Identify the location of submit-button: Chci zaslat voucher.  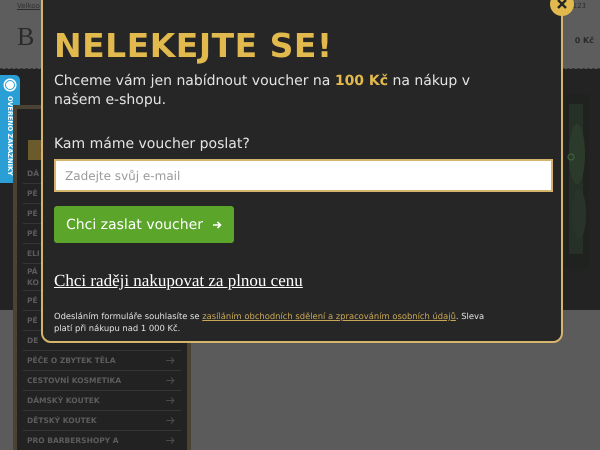
(144, 224).